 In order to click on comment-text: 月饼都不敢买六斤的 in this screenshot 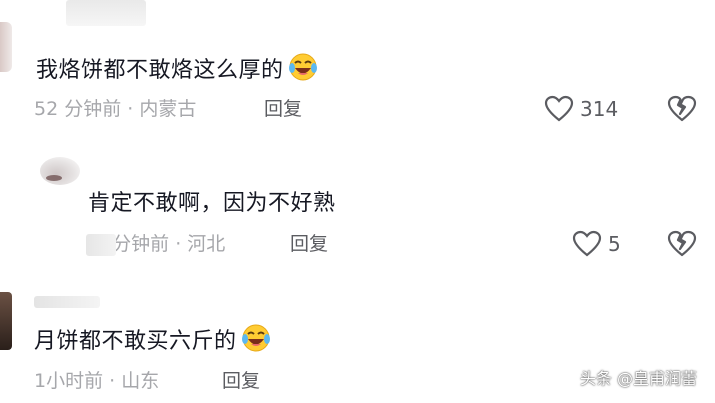, I will do `click(152, 340)`.